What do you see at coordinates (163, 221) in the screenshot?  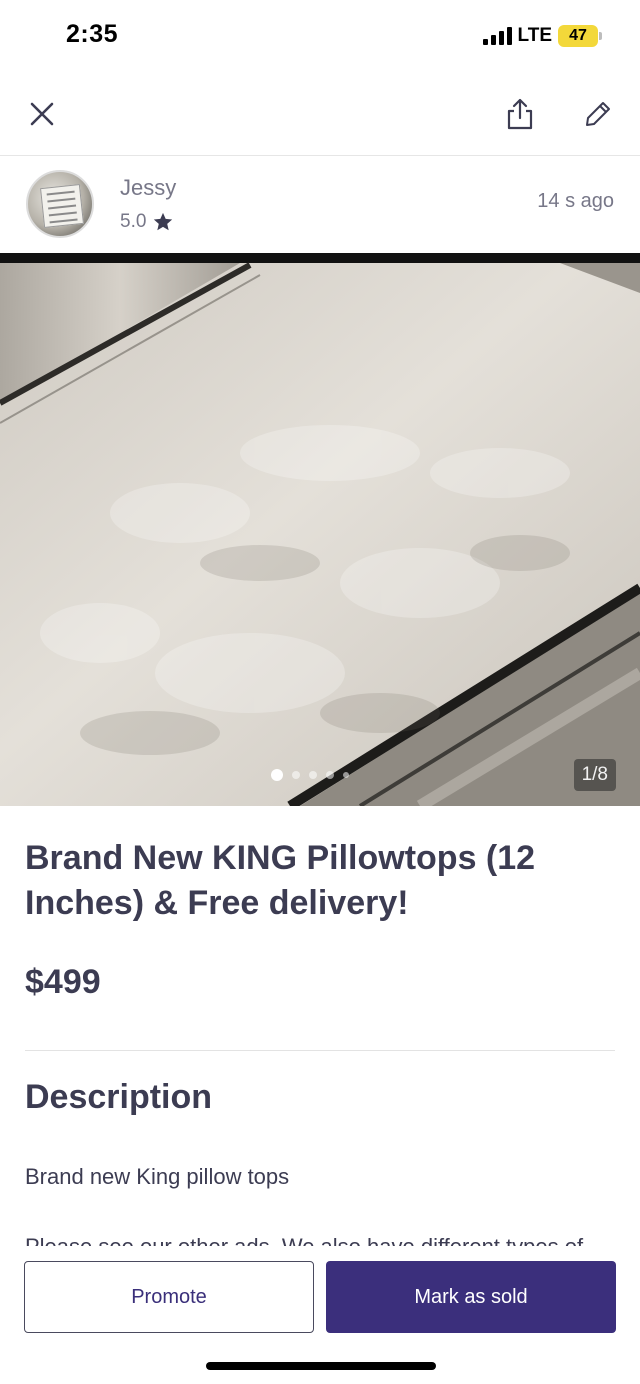 I see `star-icon` at bounding box center [163, 221].